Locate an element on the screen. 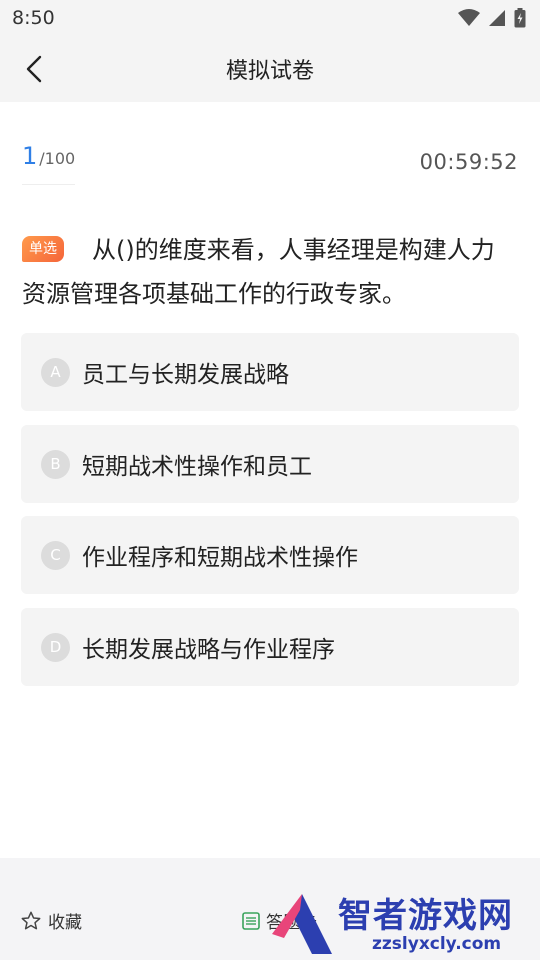 This screenshot has height=960, width=540. page-title: 模拟试卷 is located at coordinates (269, 71).